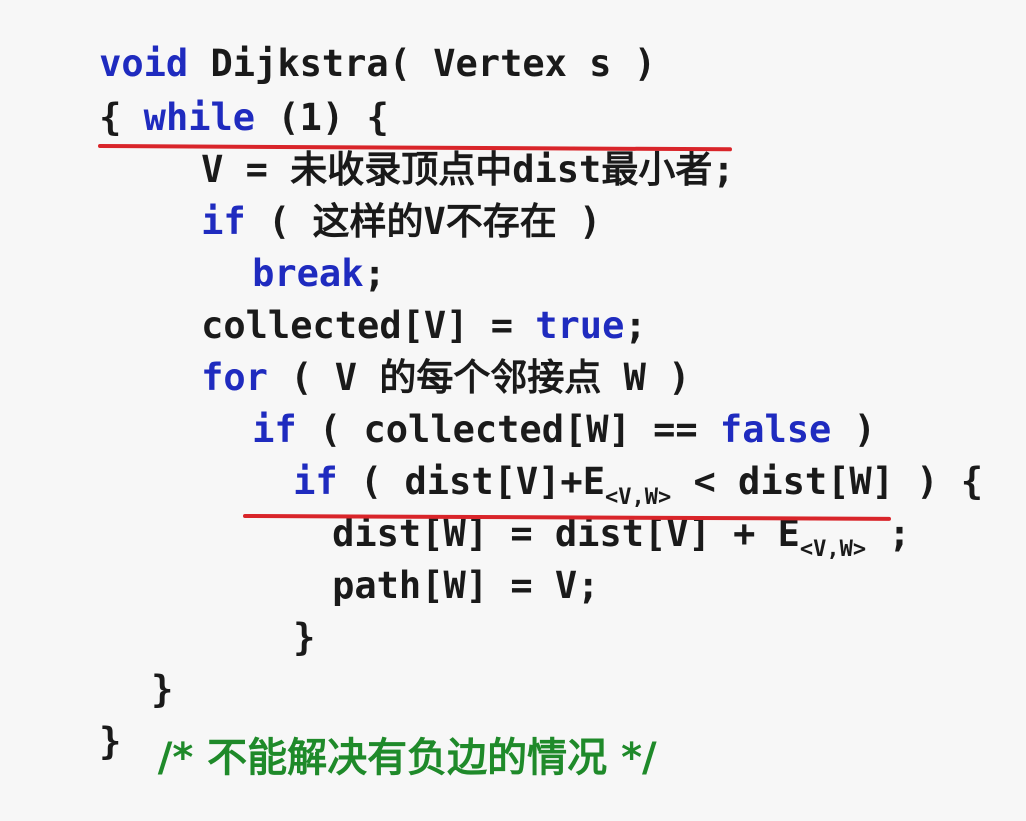  Describe the element at coordinates (833, 549) in the screenshot. I see `edge-subscript: <V,W>` at that location.